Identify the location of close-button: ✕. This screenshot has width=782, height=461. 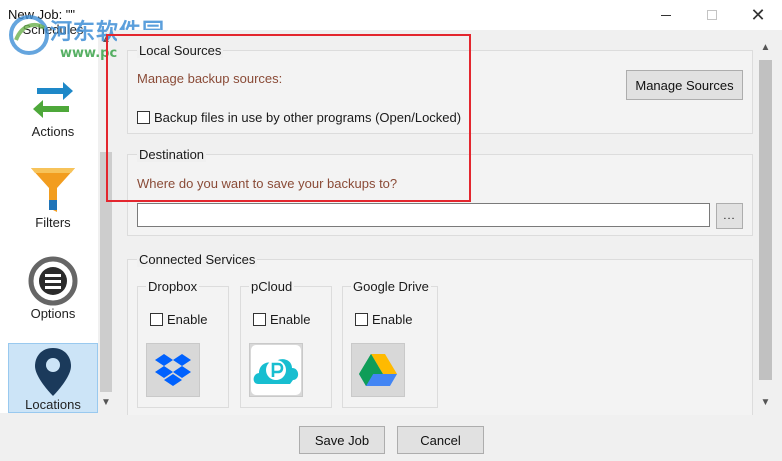
(758, 15).